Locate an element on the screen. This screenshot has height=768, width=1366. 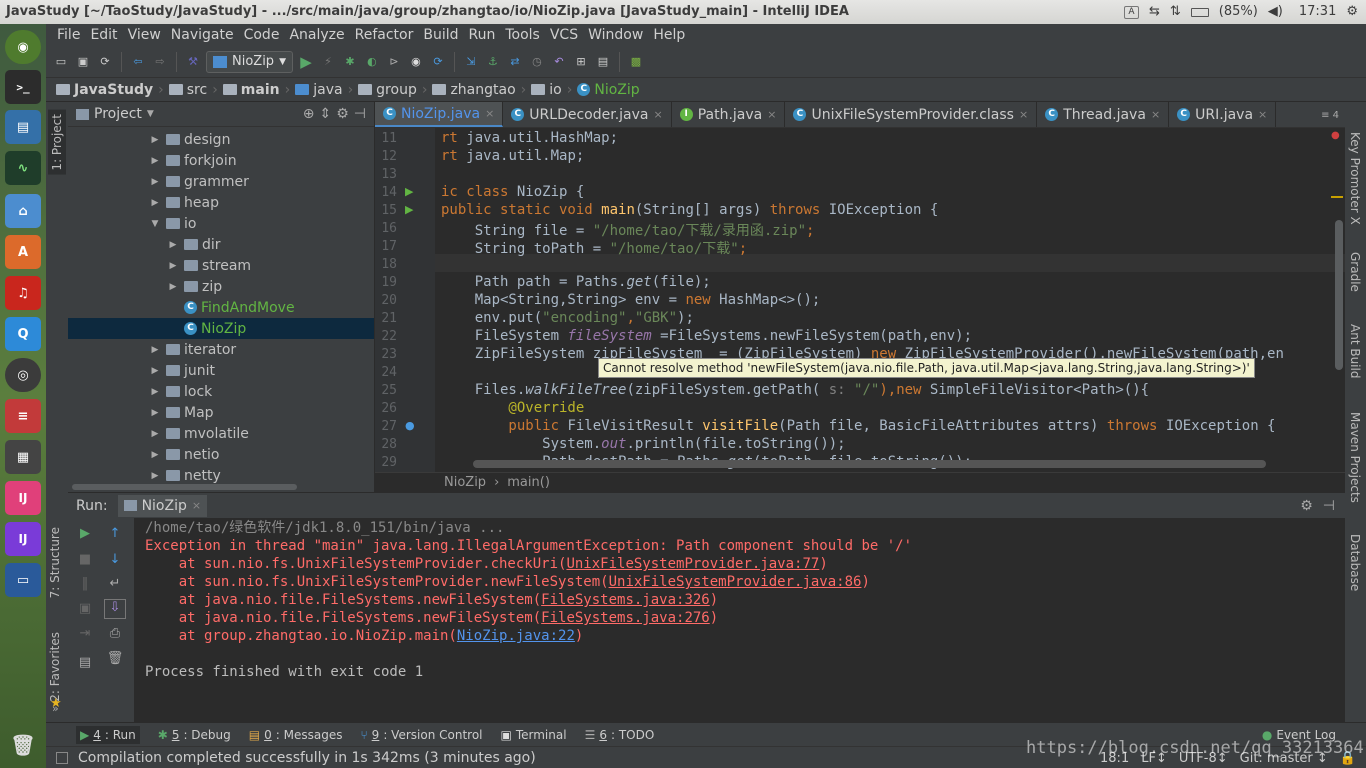
tree-folder-item: ▶ Map is located at coordinates (221, 412).